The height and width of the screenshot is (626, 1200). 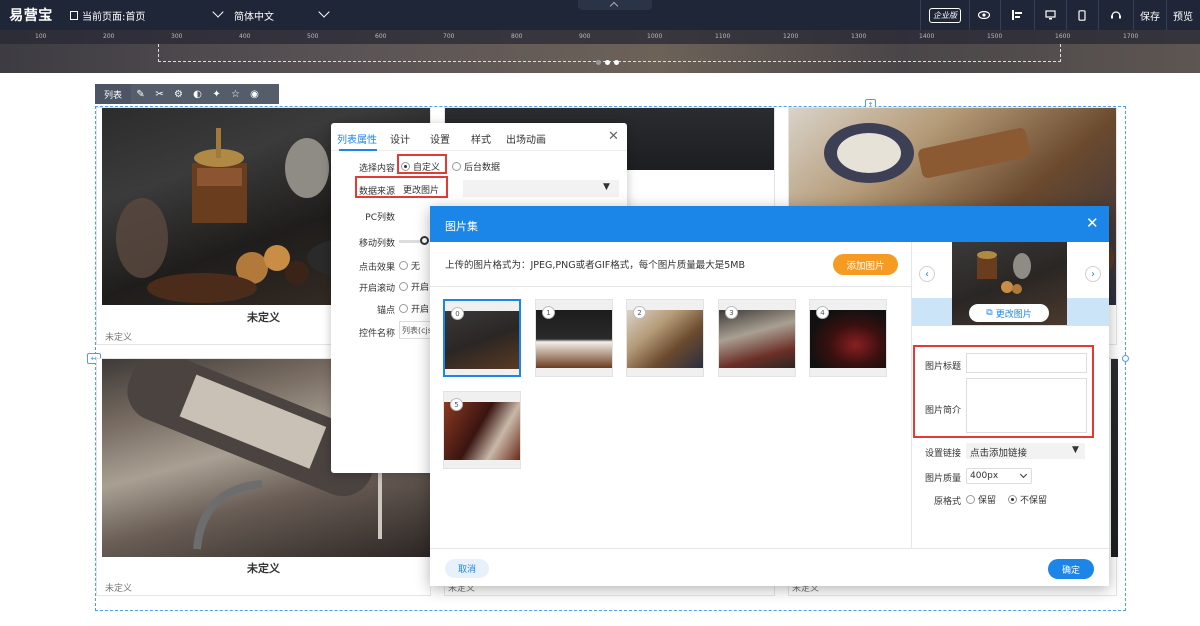 I want to click on tab-style: 样式, so click(x=481, y=138).